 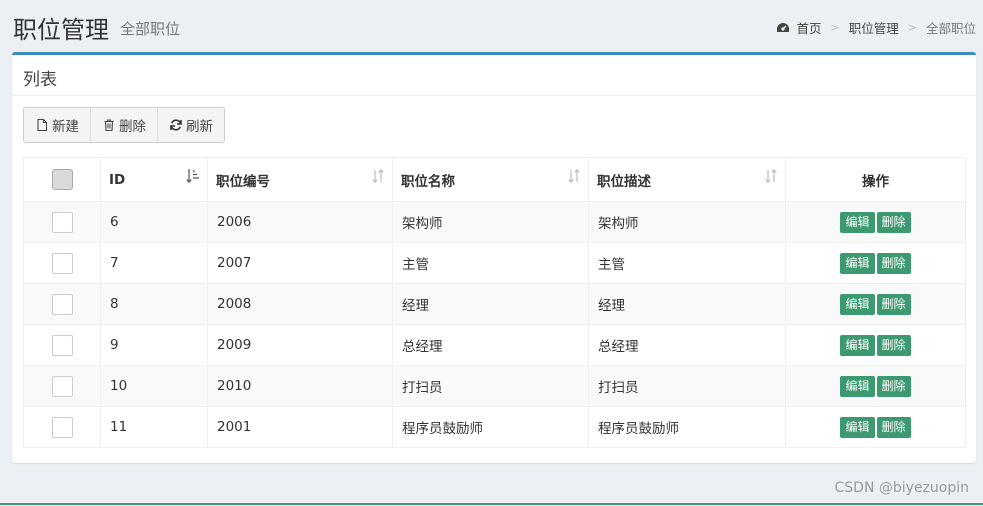 I want to click on cell-id: 6, so click(x=154, y=222).